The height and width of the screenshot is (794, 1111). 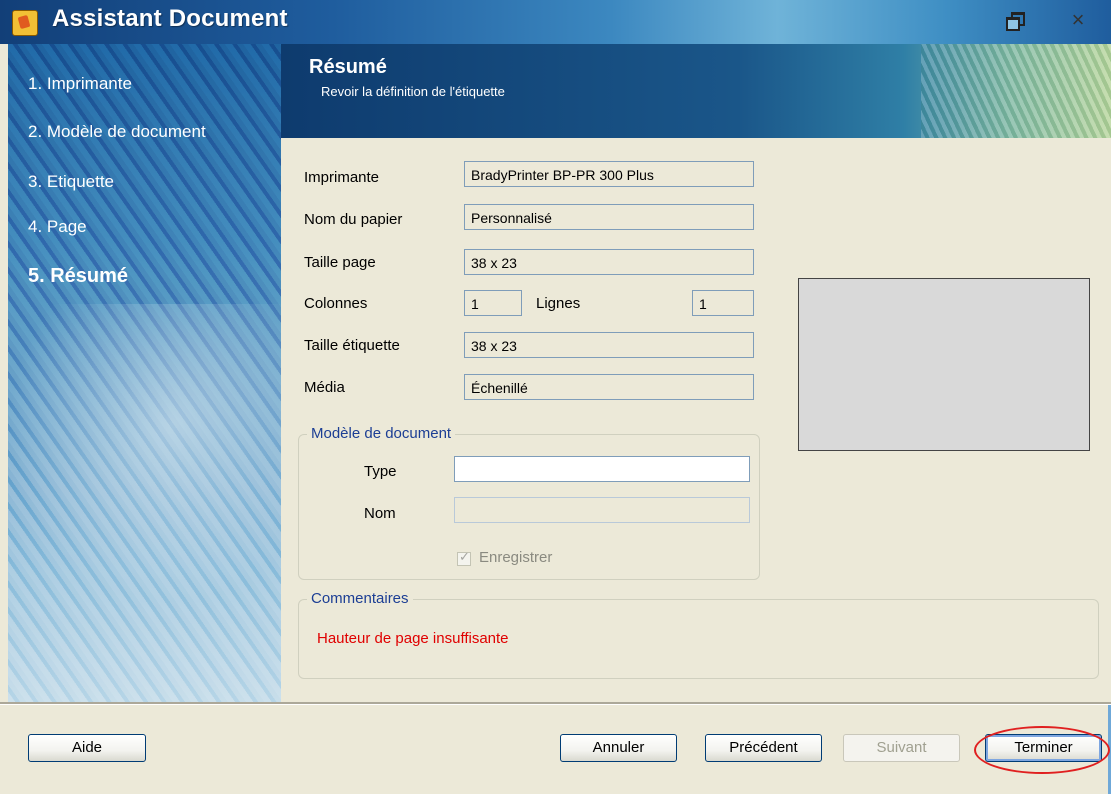 I want to click on rows-label: Lignes, so click(x=558, y=303).